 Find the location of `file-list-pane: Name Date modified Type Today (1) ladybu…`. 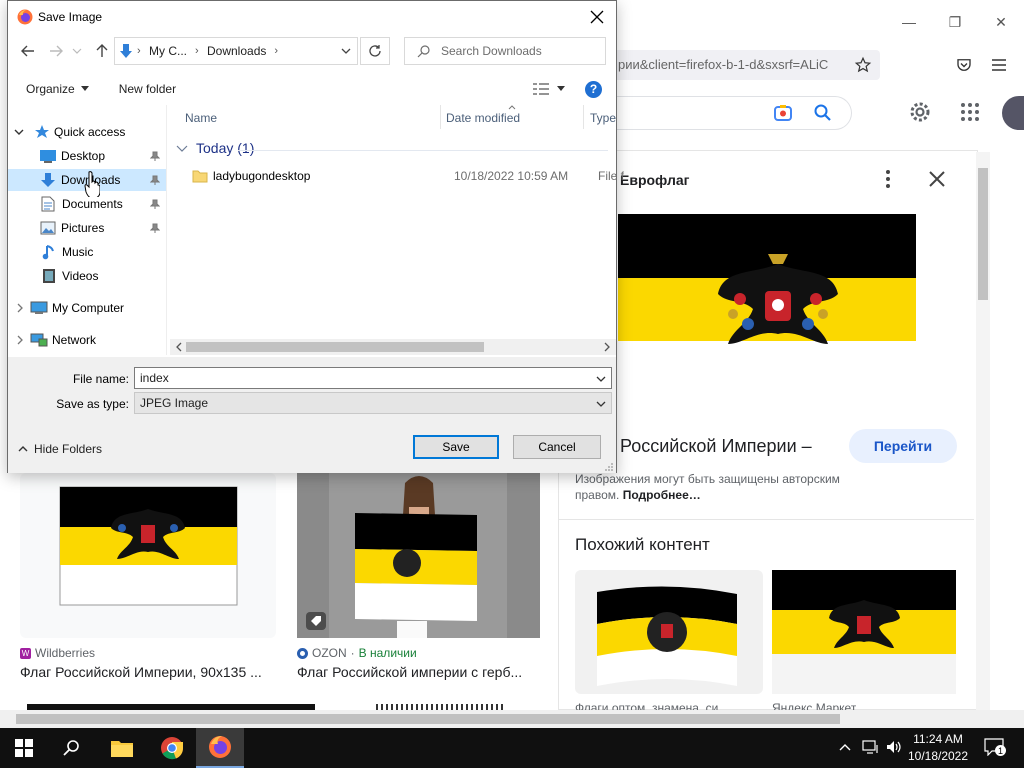

file-list-pane: Name Date modified Type Today (1) ladybu… is located at coordinates (397, 230).